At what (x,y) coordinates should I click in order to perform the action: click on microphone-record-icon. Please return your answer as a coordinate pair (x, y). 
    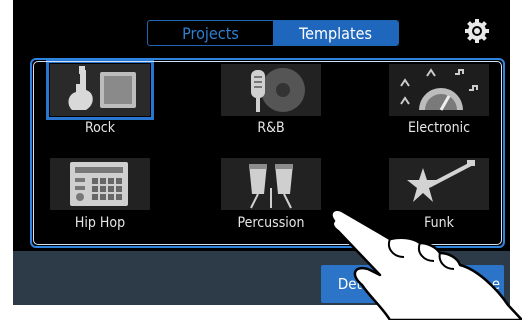
    Looking at the image, I should click on (271, 90).